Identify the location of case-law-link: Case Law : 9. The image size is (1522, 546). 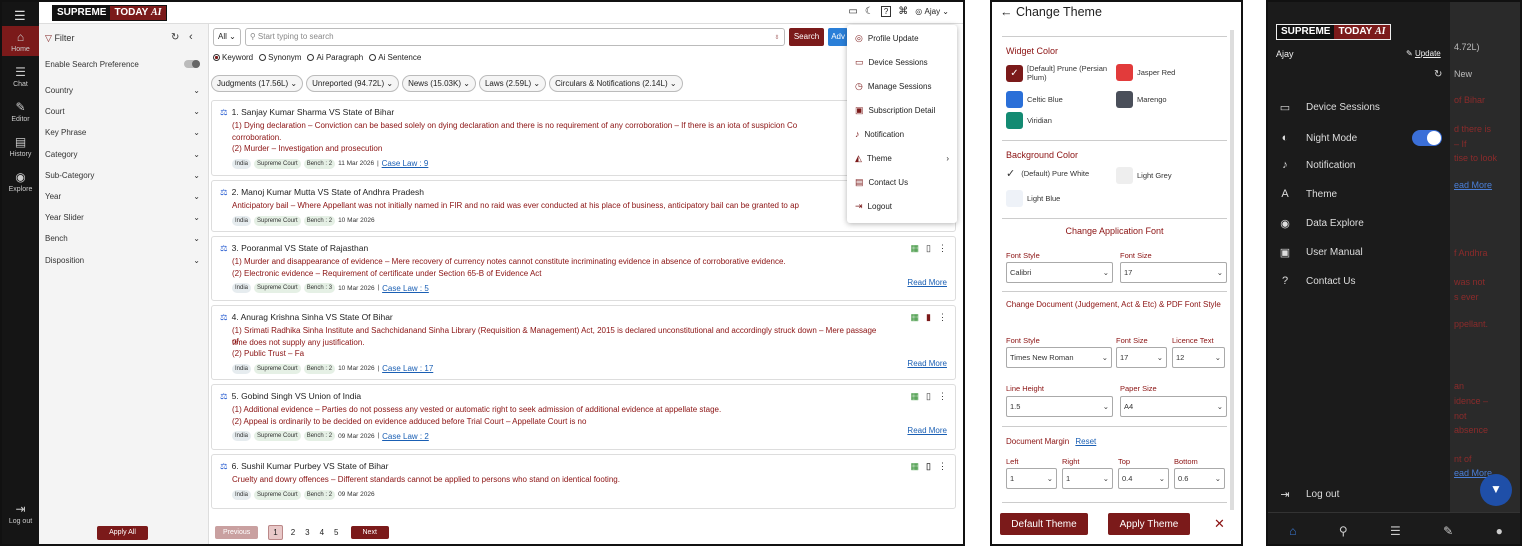
(405, 163).